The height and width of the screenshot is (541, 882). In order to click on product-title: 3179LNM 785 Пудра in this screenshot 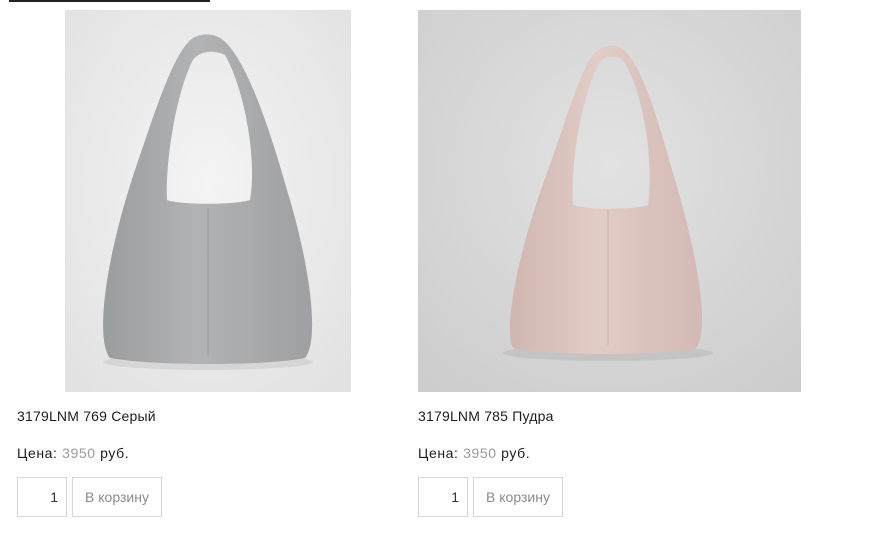, I will do `click(486, 416)`.